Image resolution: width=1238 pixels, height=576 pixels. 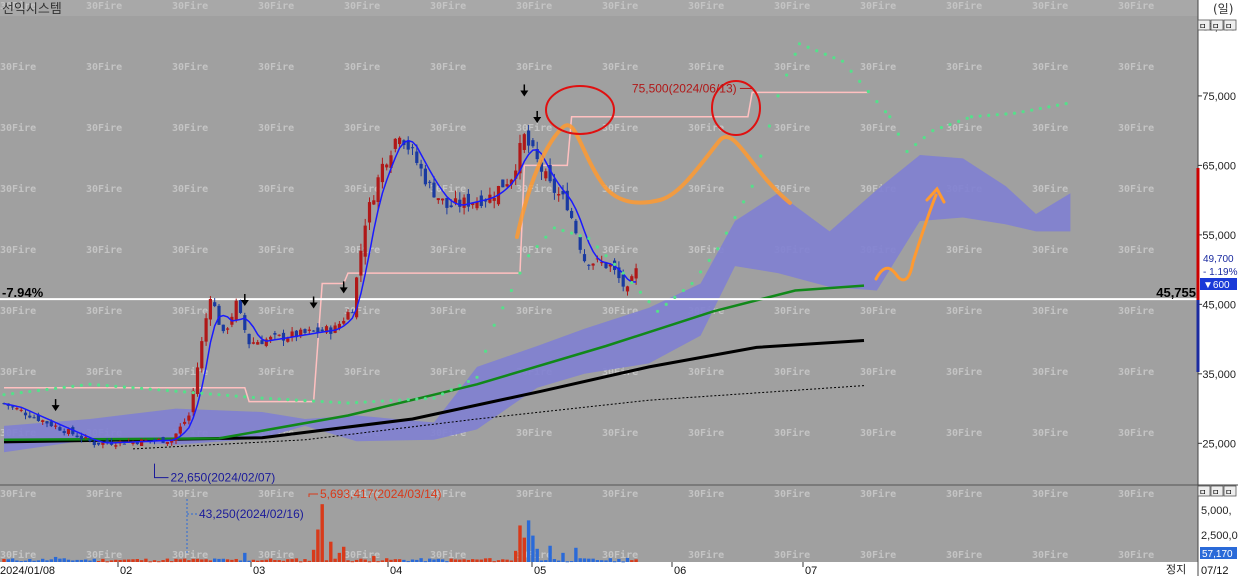 I want to click on volume-max-annotation: 5,693,417(2024/03/14), so click(x=374, y=494).